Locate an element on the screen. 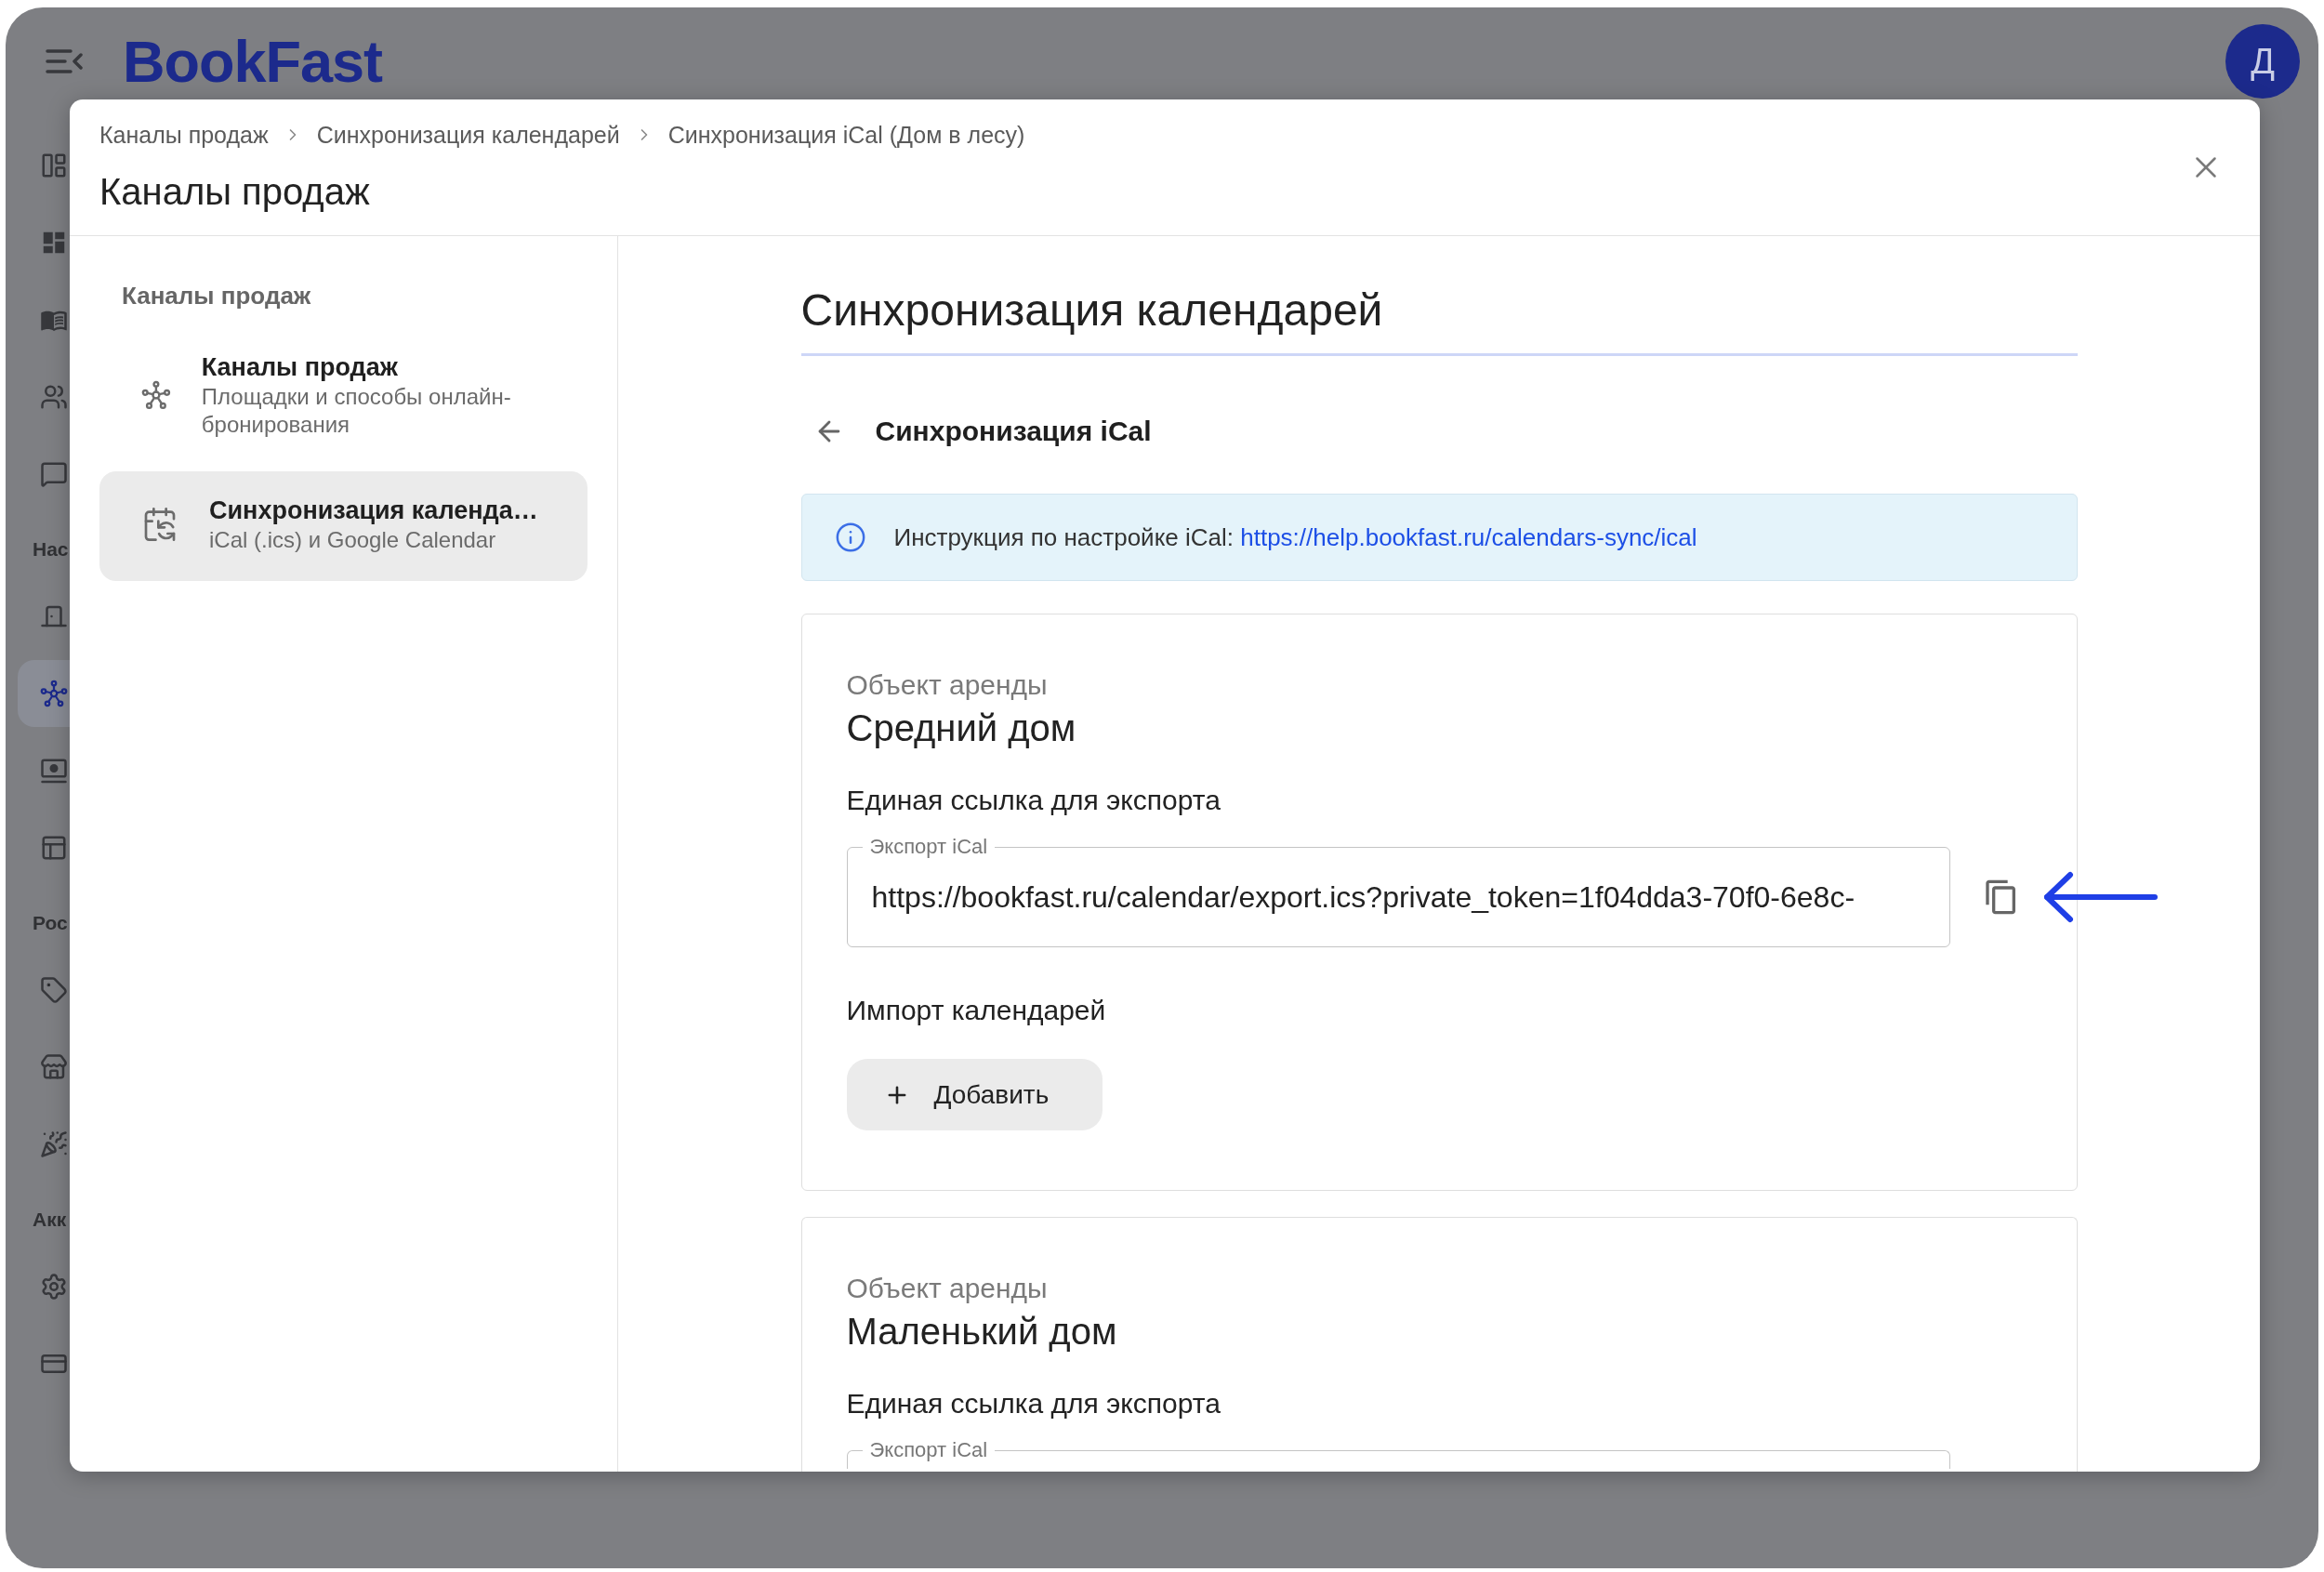 This screenshot has width=2324, height=1572. party-popper-icon is located at coordinates (54, 1143).